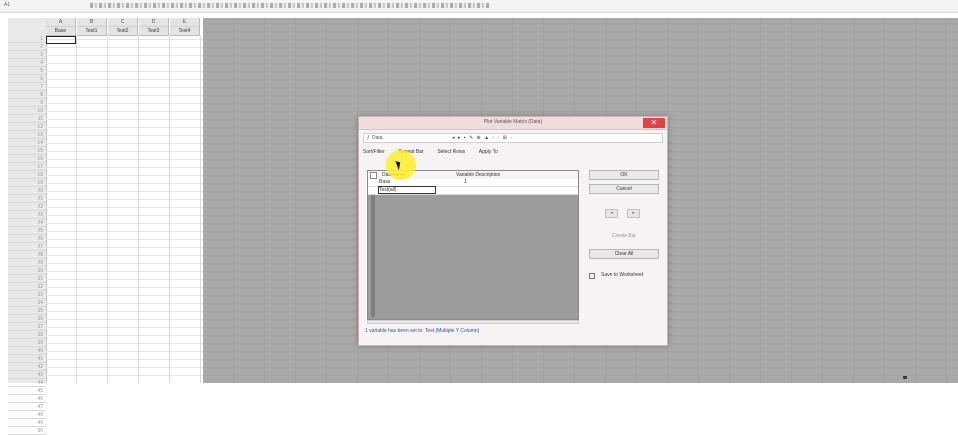 This screenshot has width=958, height=435. I want to click on row-number: 48, so click(27, 415).